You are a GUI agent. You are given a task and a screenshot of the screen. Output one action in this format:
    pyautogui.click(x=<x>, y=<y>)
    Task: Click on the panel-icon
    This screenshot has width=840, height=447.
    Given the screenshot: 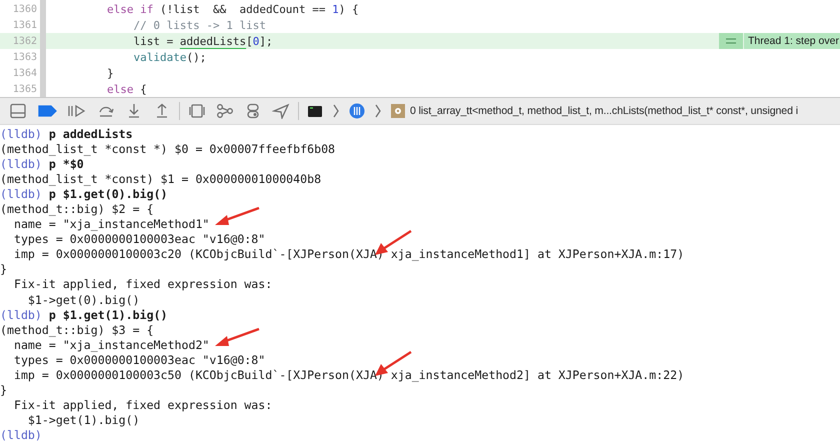 What is the action you would take?
    pyautogui.click(x=18, y=111)
    